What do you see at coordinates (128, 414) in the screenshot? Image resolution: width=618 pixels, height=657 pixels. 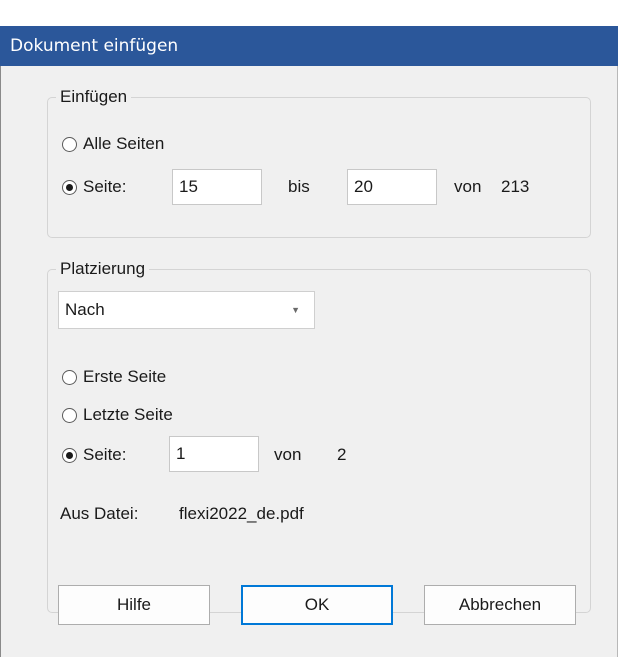 I see `radio-last-page-label: Letzte Seite` at bounding box center [128, 414].